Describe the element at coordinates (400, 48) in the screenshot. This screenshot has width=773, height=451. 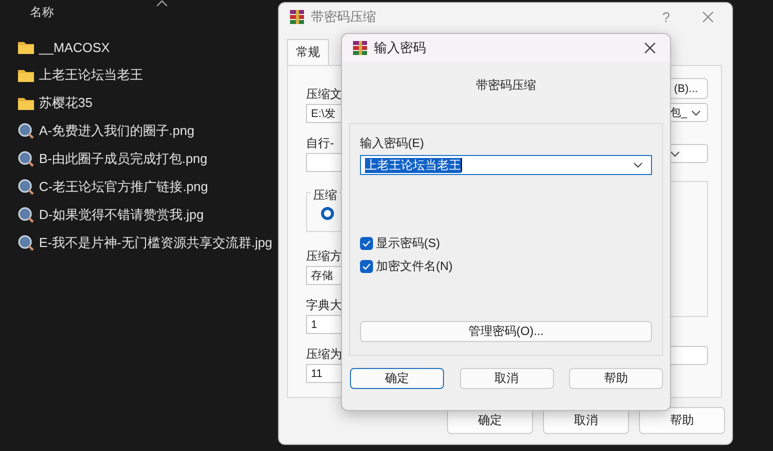
I see `window-title: 输入密码` at that location.